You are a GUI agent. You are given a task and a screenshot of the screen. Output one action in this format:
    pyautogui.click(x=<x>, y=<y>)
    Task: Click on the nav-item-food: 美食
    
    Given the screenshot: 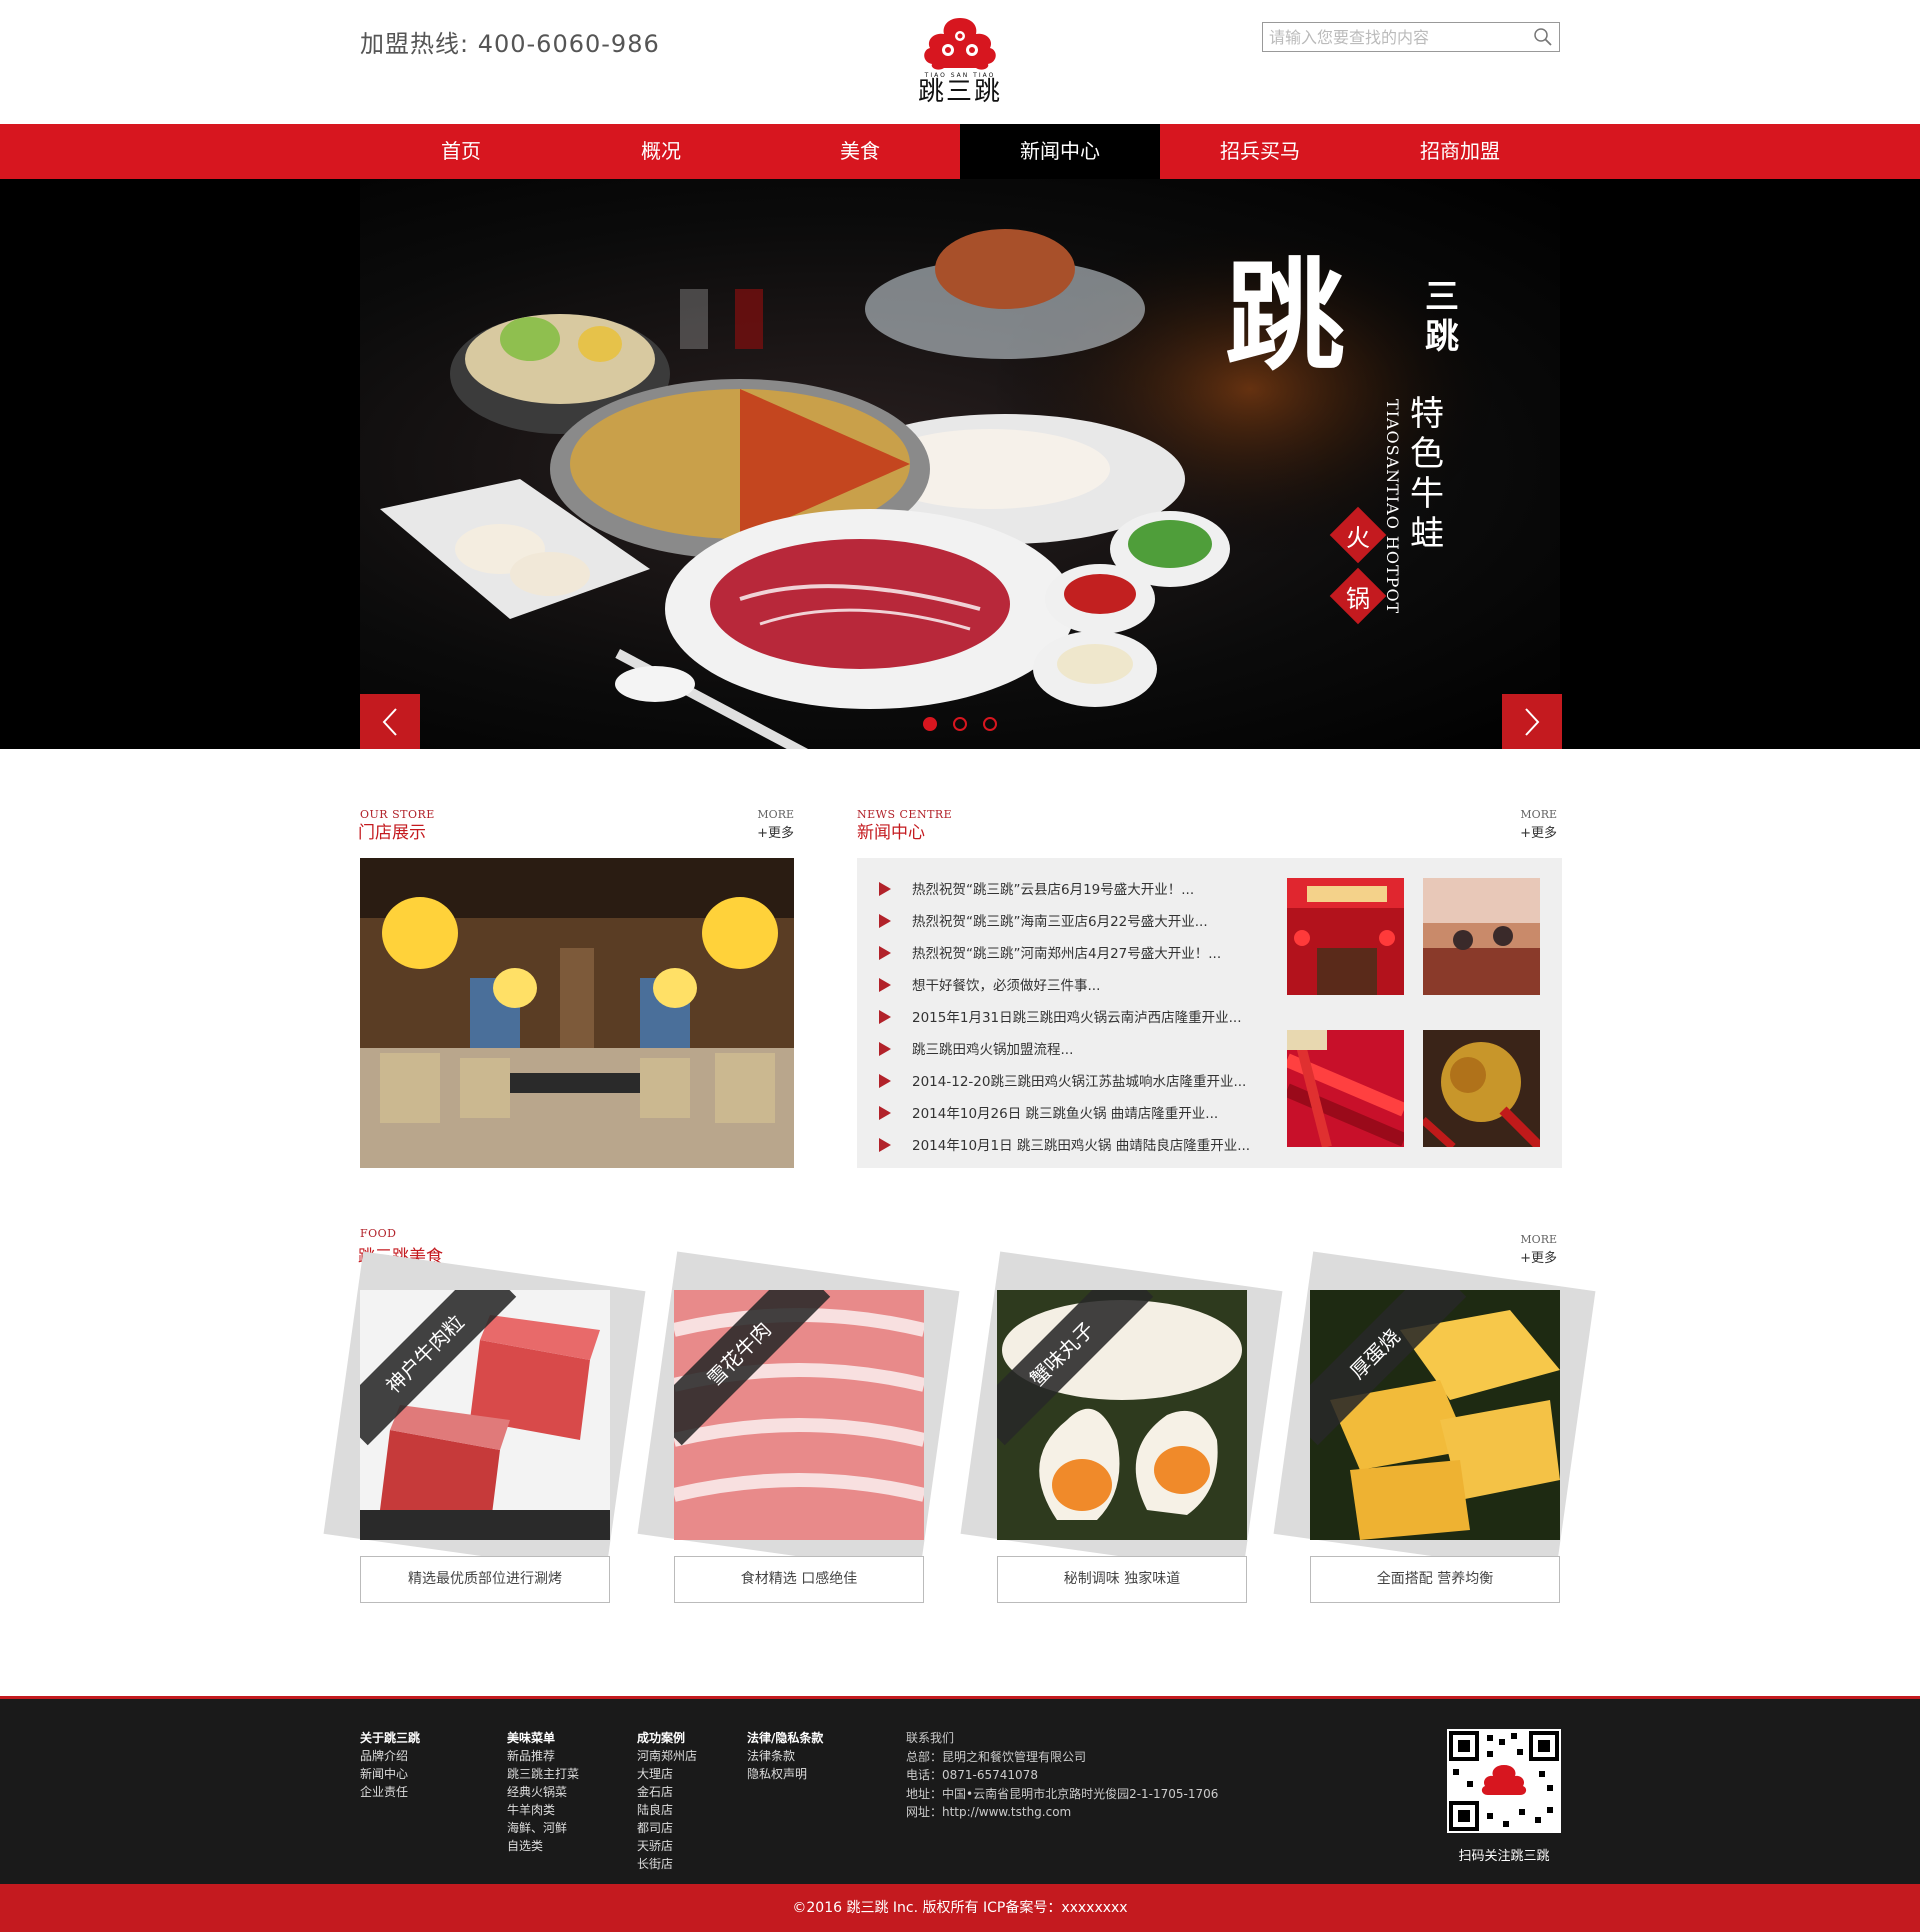 What is the action you would take?
    pyautogui.click(x=860, y=151)
    